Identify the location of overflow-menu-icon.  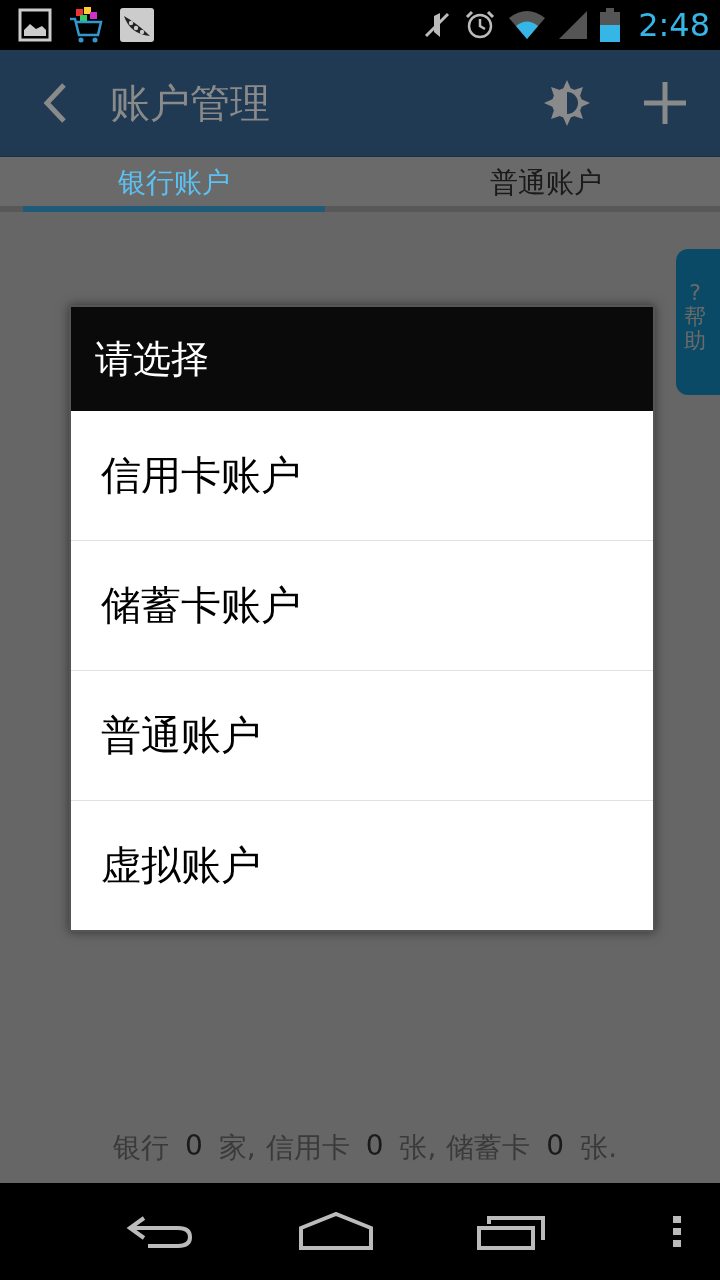
(676, 1231).